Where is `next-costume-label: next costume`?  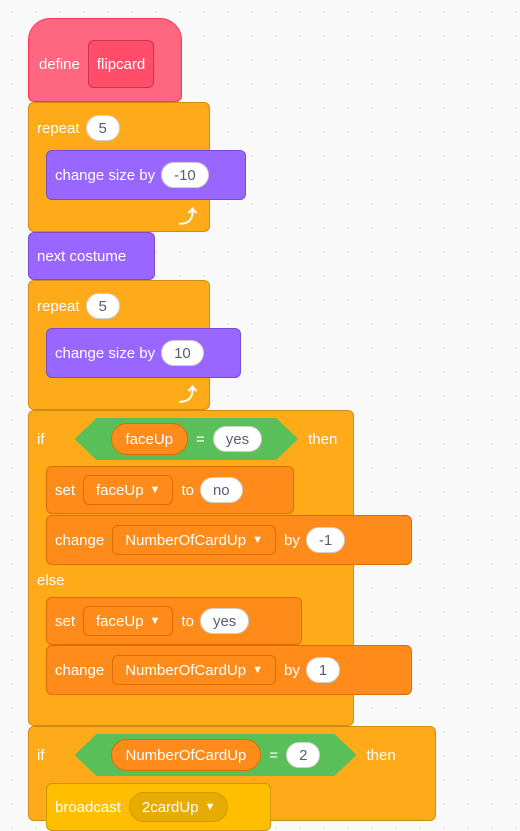
next-costume-label: next costume is located at coordinates (82, 256).